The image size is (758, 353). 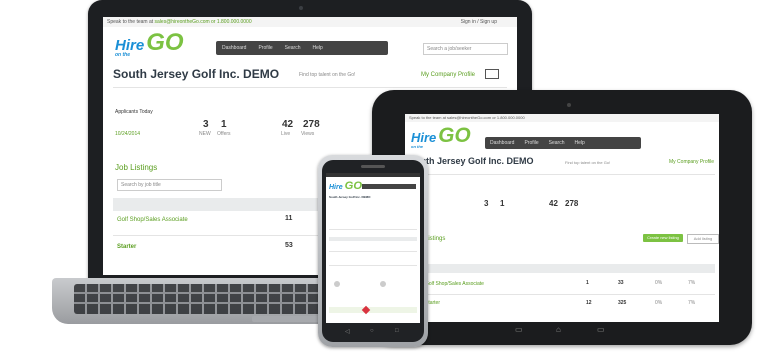 What do you see at coordinates (449, 49) in the screenshot?
I see `search-placeholder: Search a job/seeker` at bounding box center [449, 49].